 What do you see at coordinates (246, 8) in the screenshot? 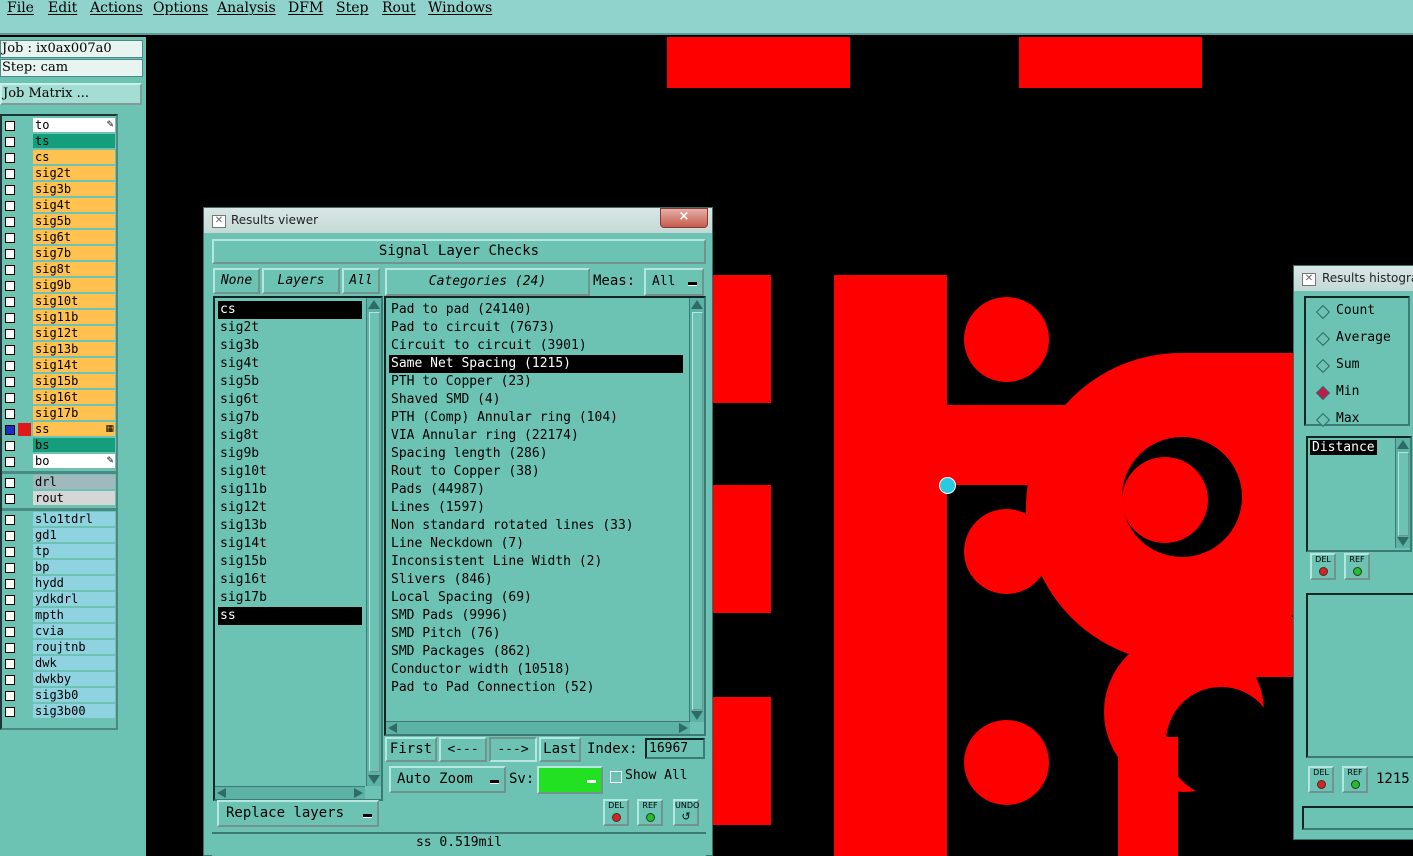
I see `menu-analysis: Analysis` at bounding box center [246, 8].